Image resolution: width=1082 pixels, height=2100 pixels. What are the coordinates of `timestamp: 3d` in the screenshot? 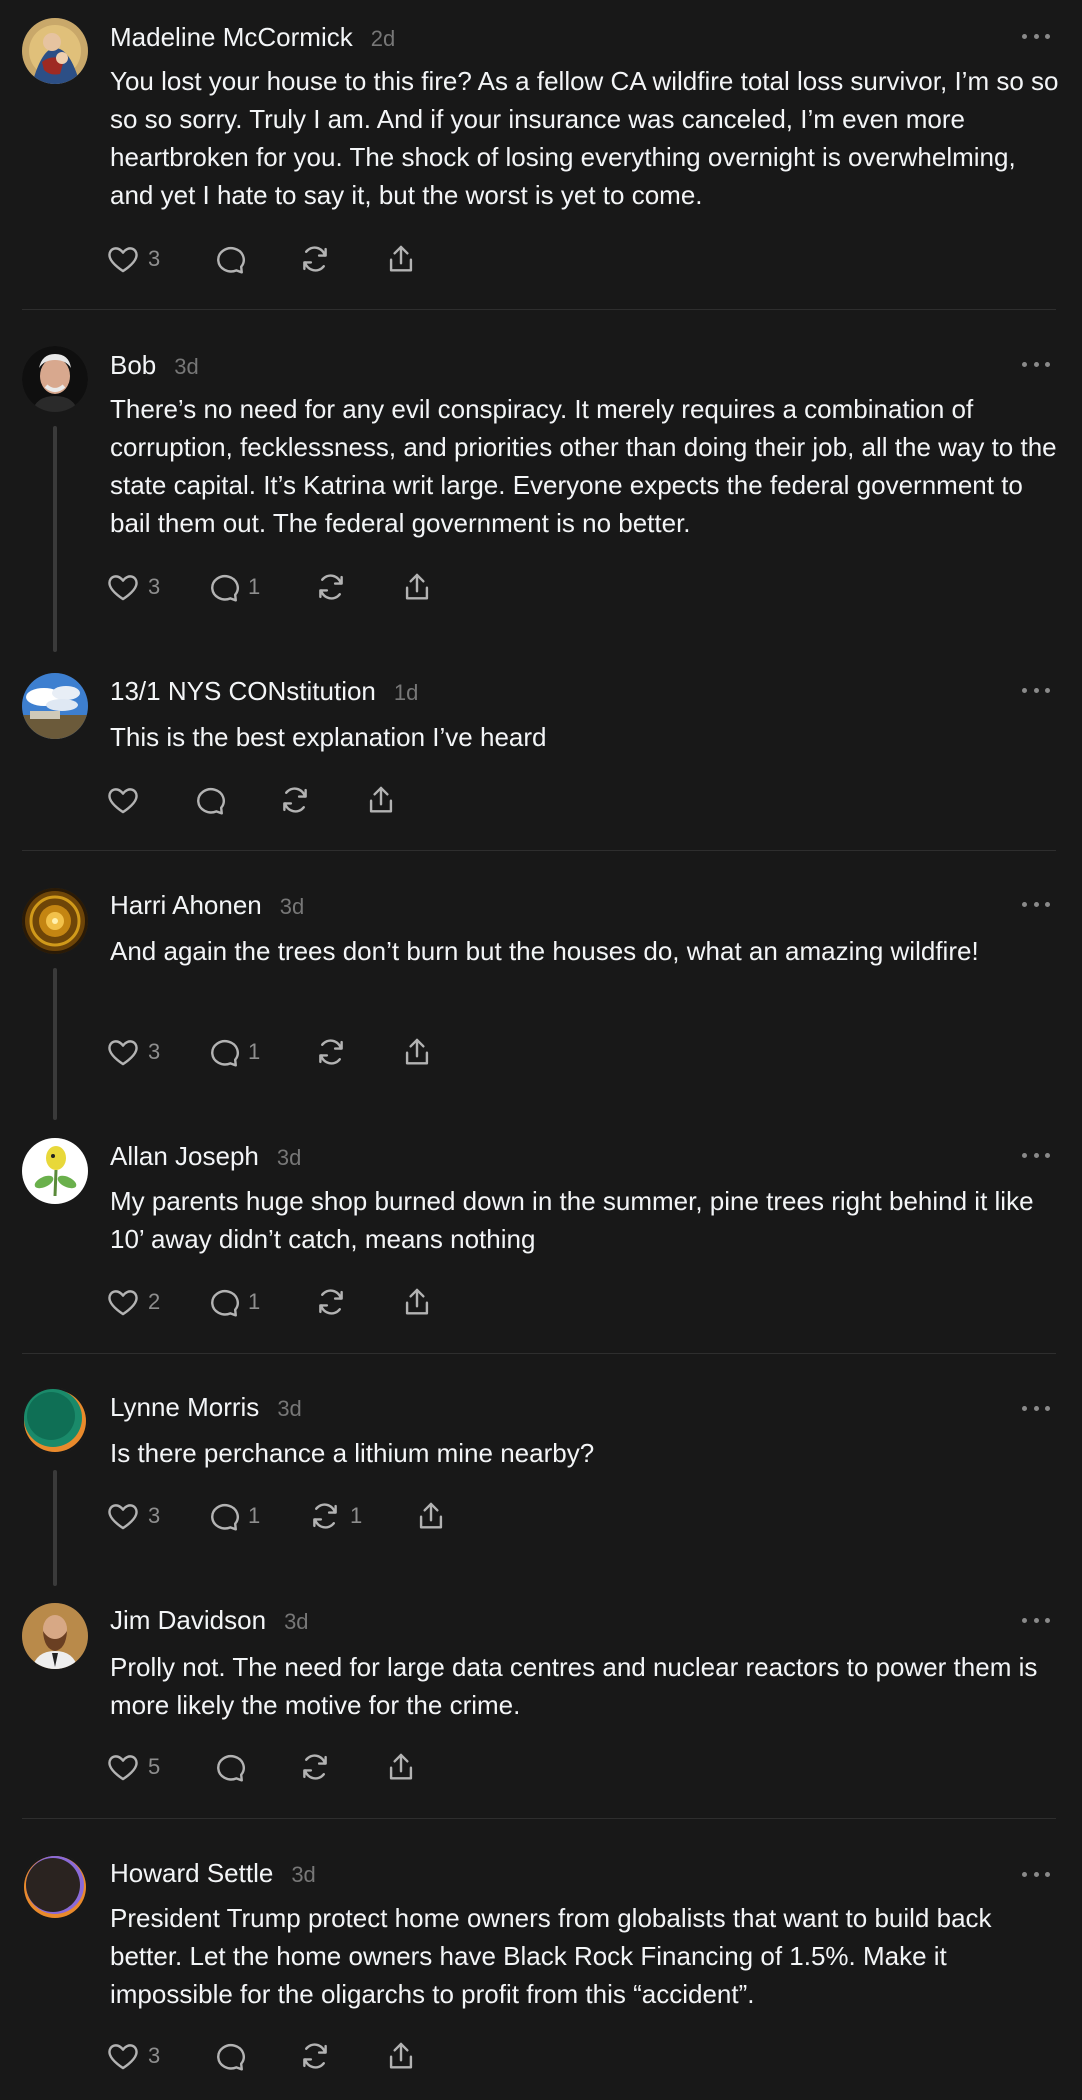 It's located at (292, 906).